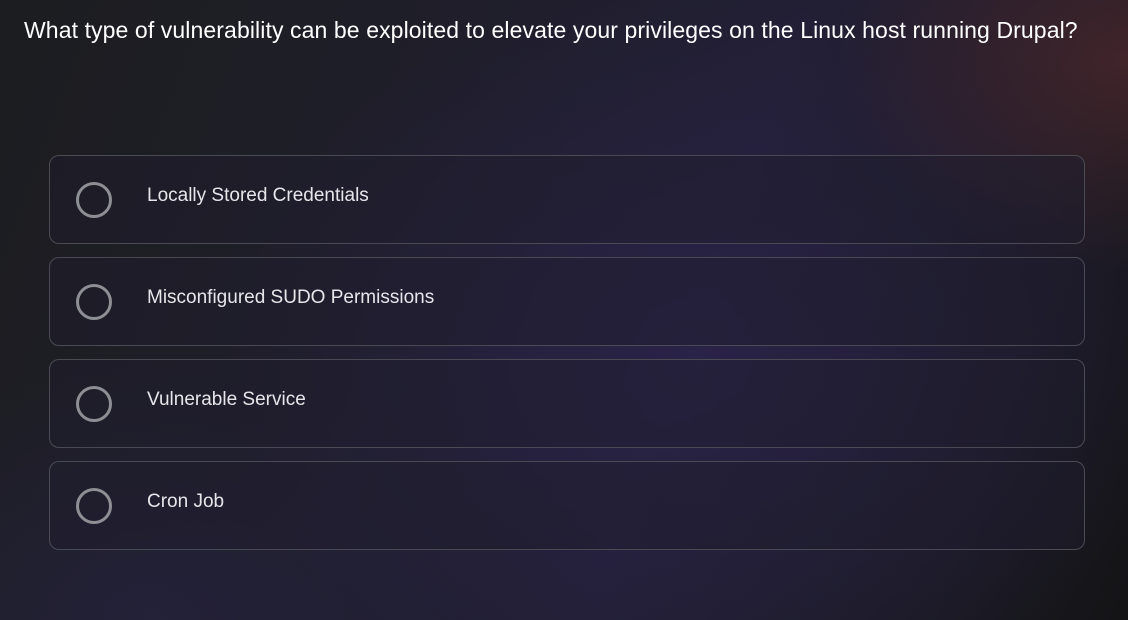  Describe the element at coordinates (567, 505) in the screenshot. I see `answer-option-cron-job: Cron Job` at that location.